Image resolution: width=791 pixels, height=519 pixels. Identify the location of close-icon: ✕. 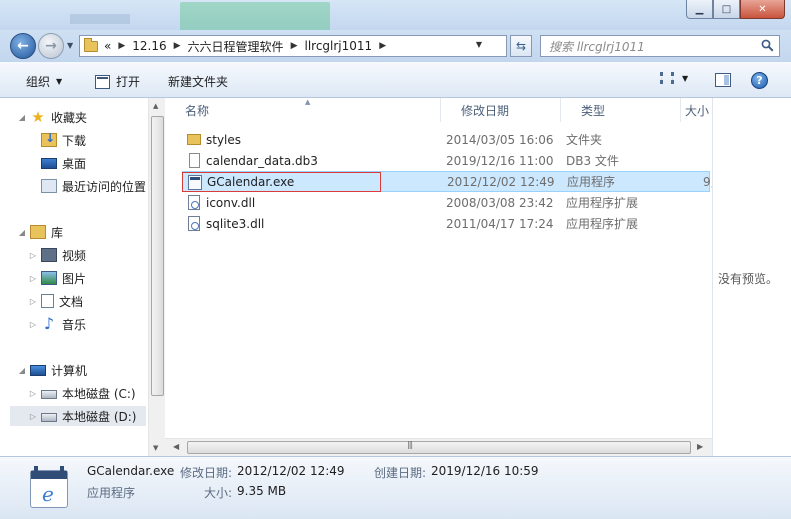
(762, 9).